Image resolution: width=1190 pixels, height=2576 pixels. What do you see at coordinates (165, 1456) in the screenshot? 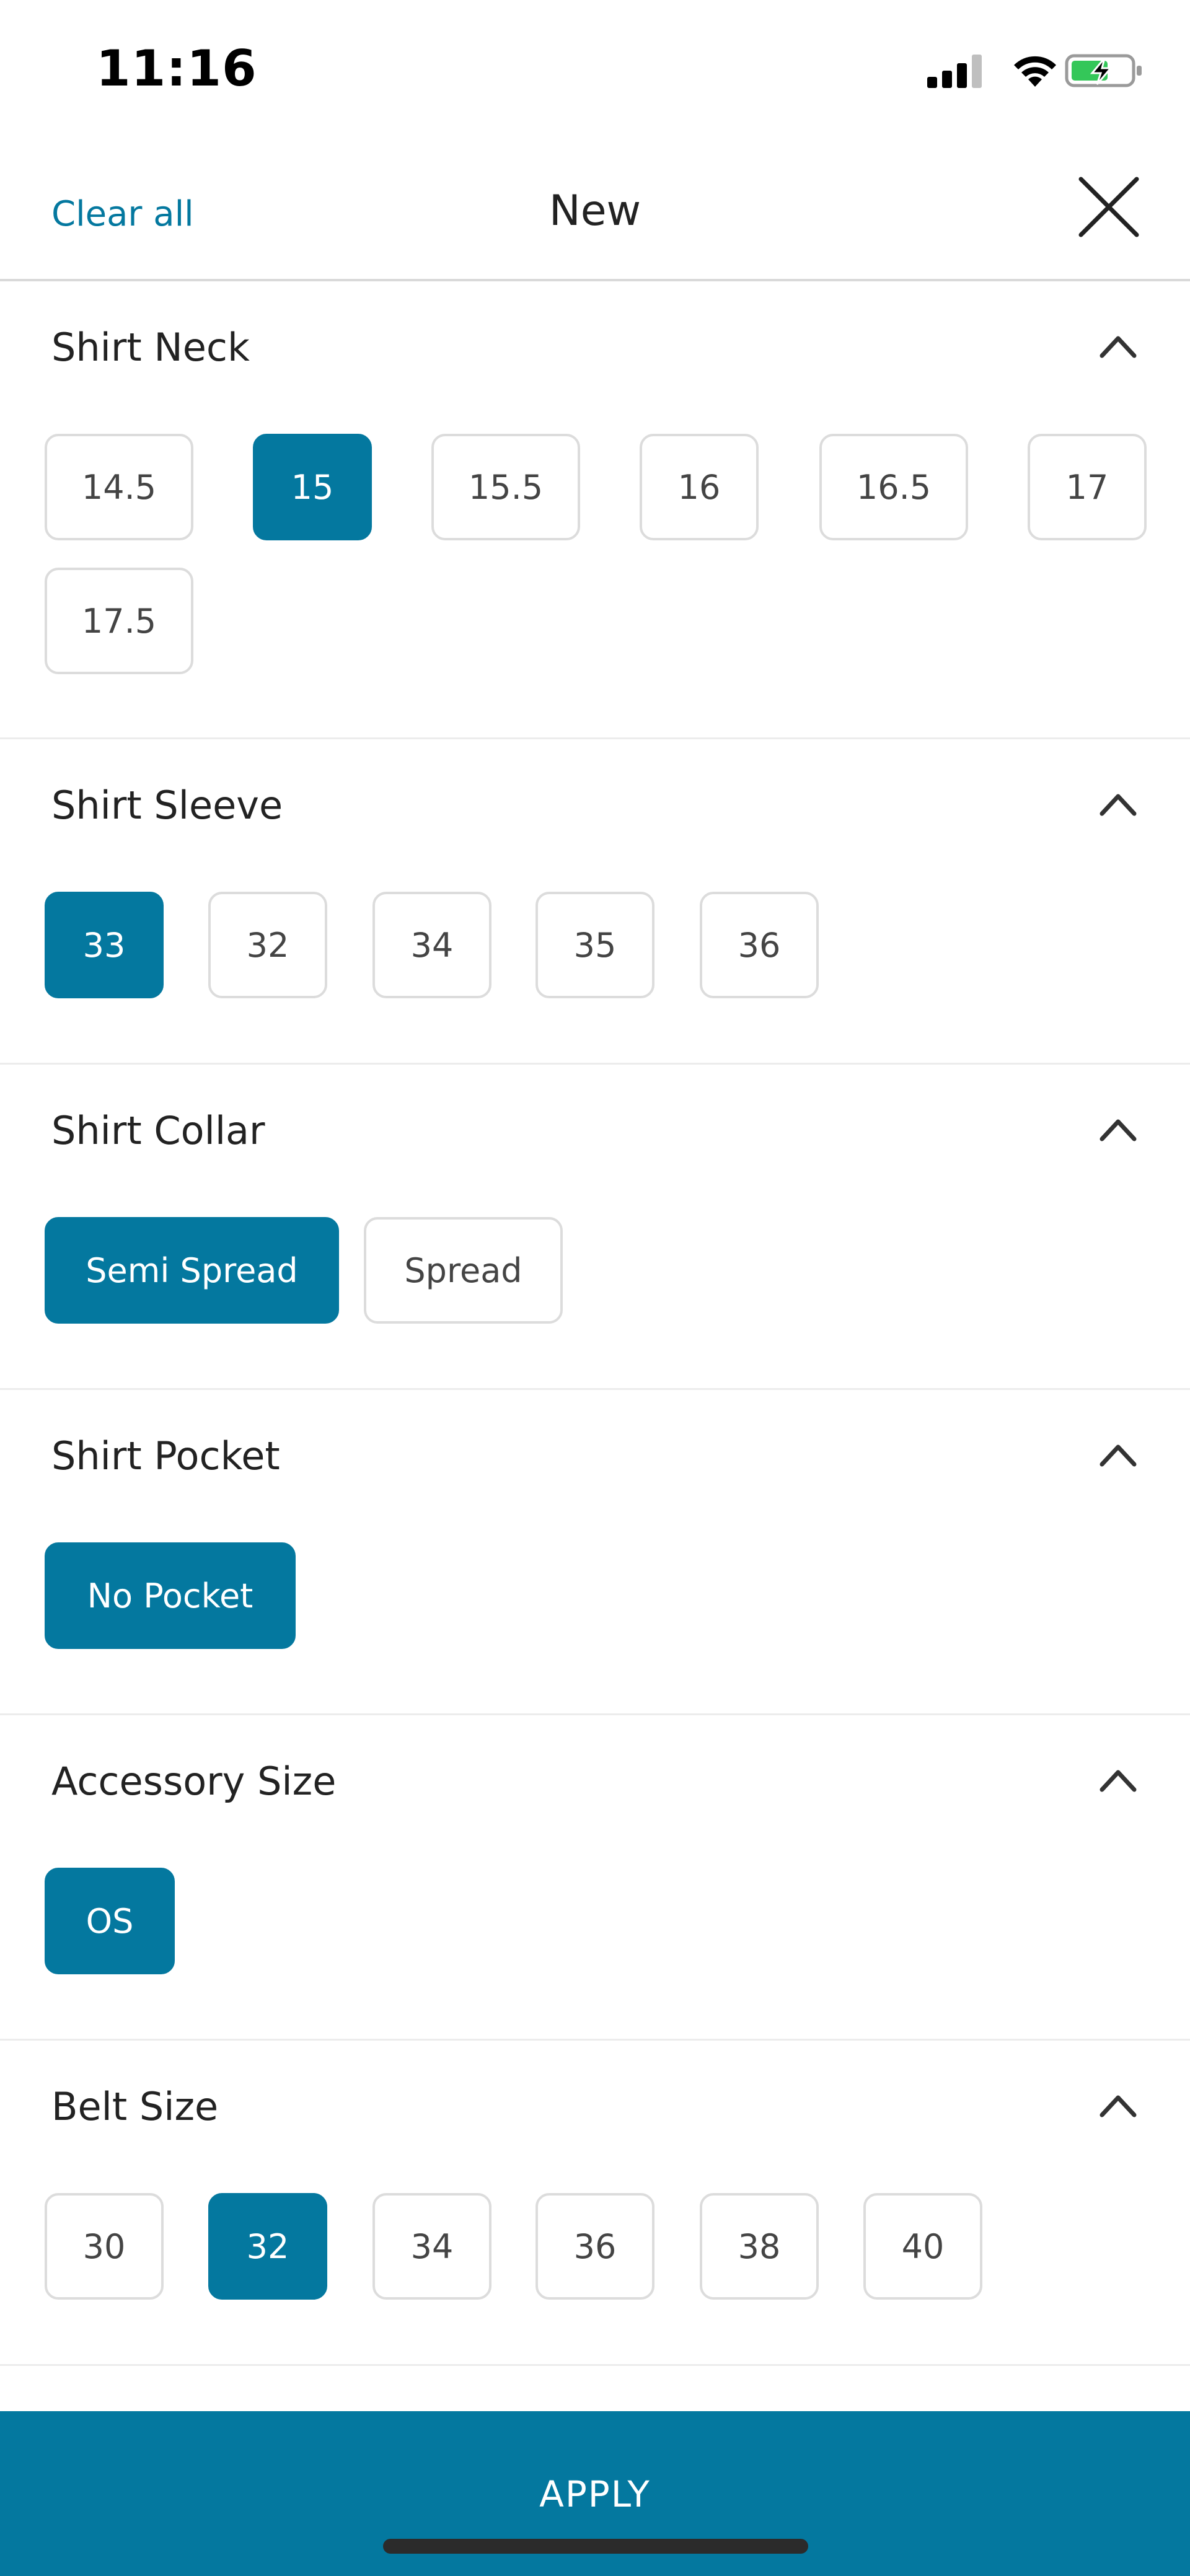
I see `section-title: Shirt Pocket` at bounding box center [165, 1456].